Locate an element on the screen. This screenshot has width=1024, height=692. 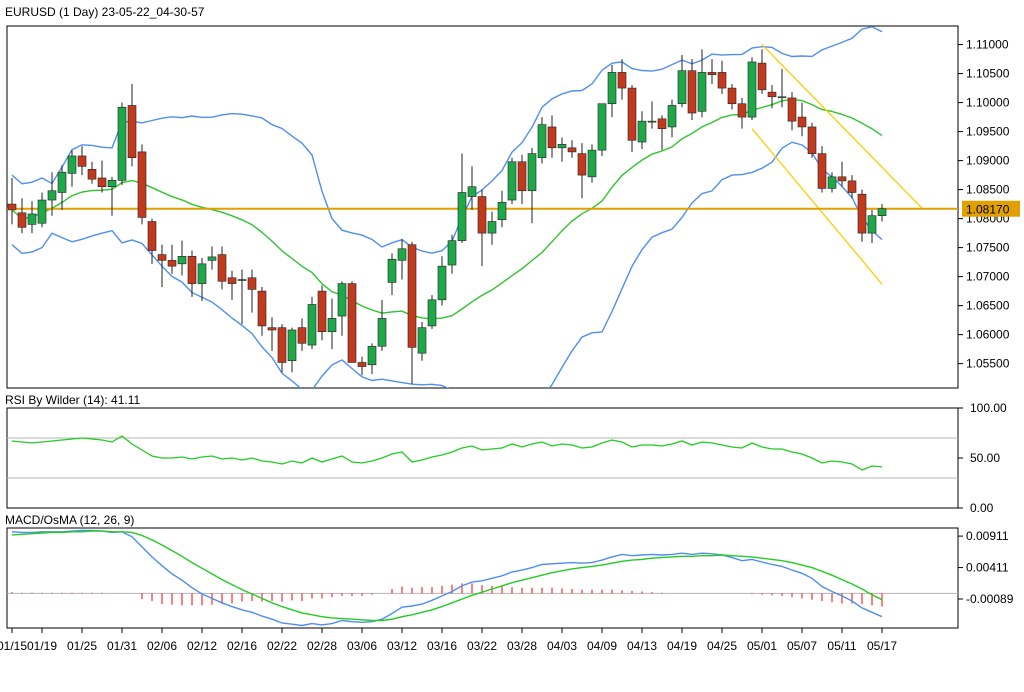
x-tick-label: 03/22 is located at coordinates (482, 646).